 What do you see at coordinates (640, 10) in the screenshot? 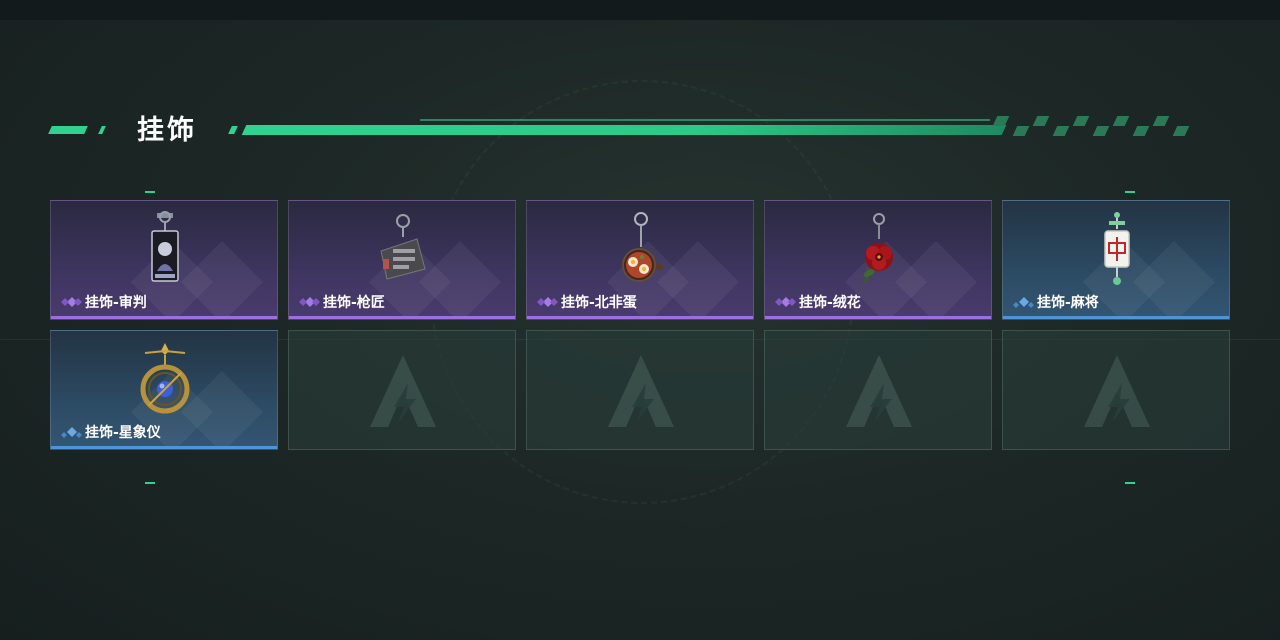
I see `top-bar` at bounding box center [640, 10].